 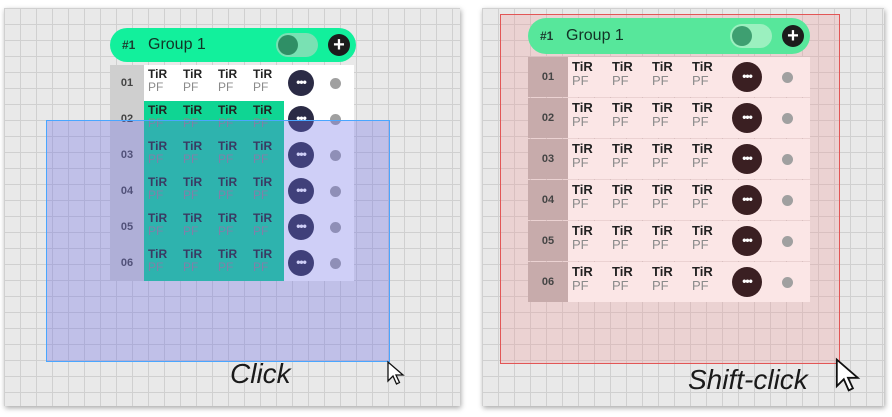 I want to click on row-number: 01, so click(x=127, y=83).